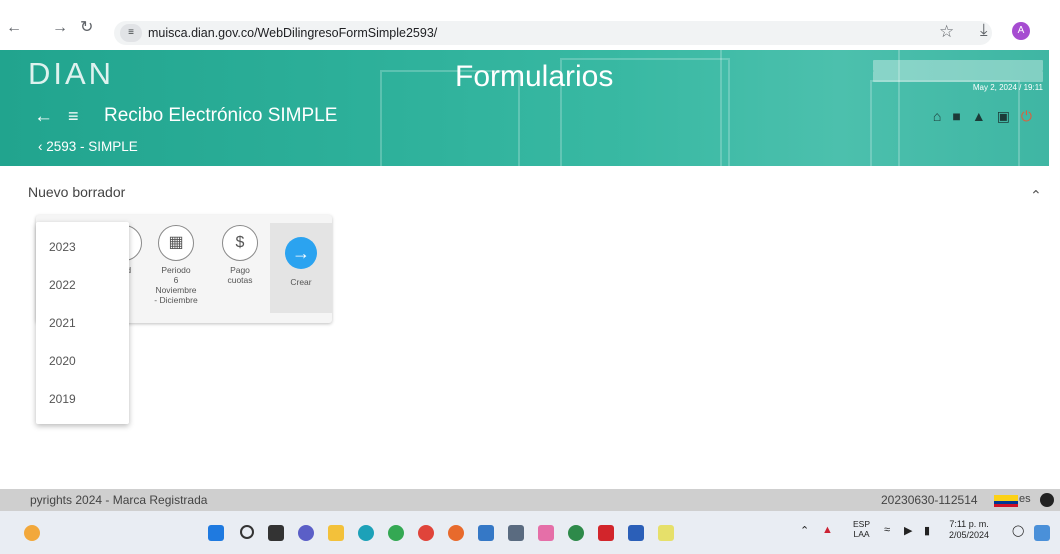  I want to click on dian-logo: DIAN, so click(71, 73).